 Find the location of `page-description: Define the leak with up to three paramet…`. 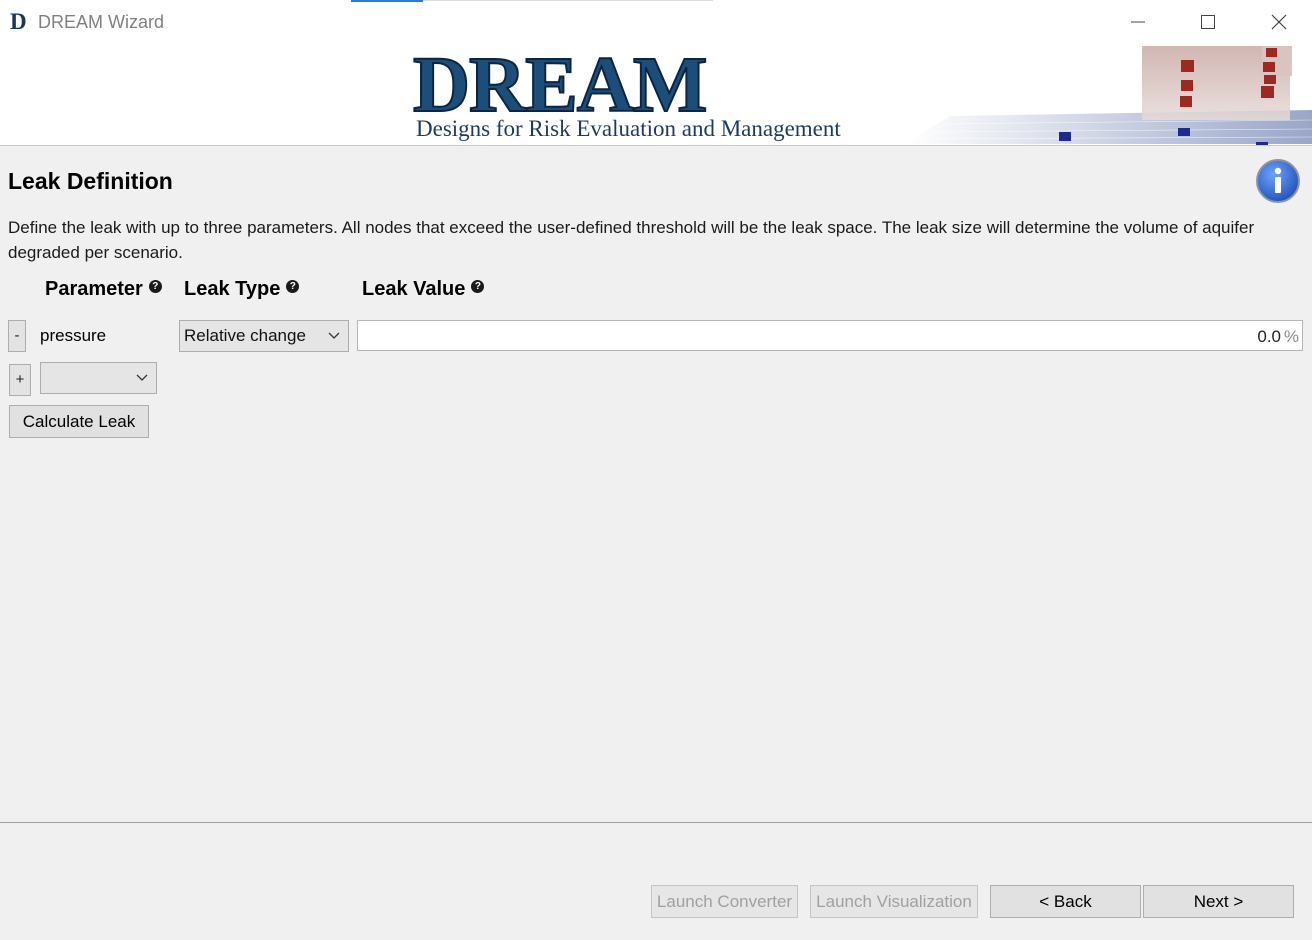

page-description: Define the leak with up to three paramet… is located at coordinates (631, 240).